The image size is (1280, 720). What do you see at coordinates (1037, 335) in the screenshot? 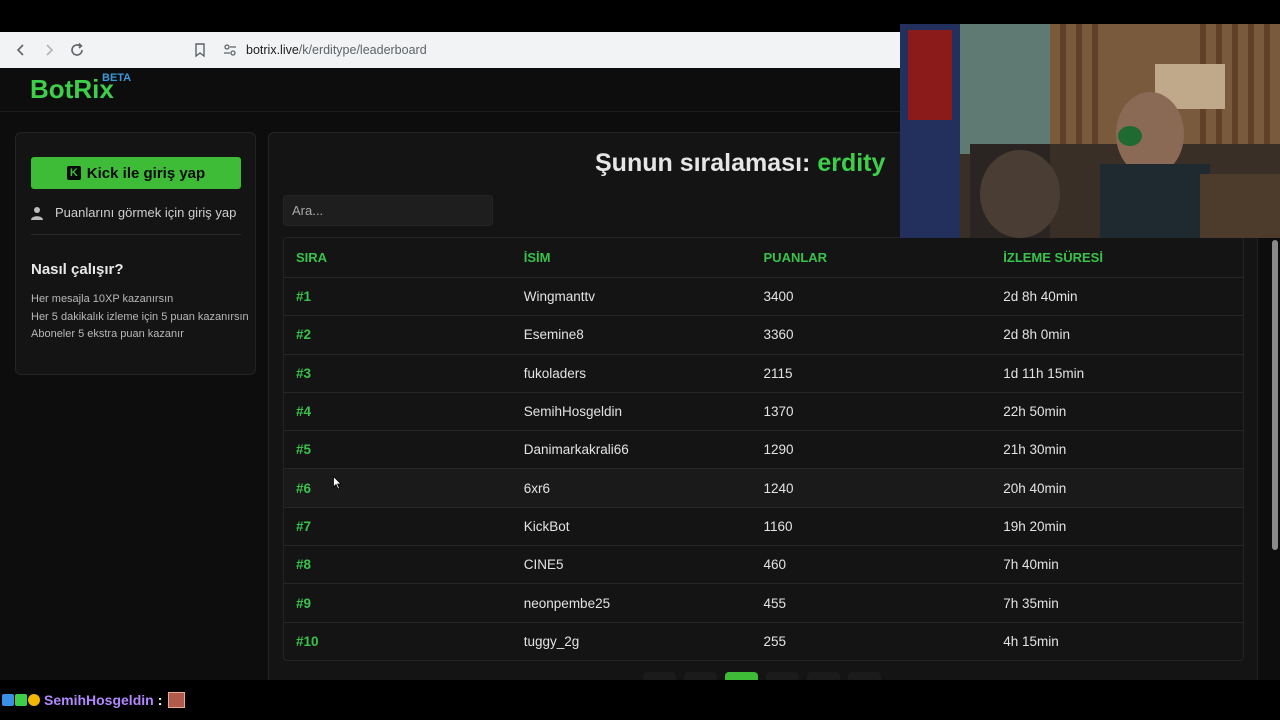
I see `row-watch-time: 2d 8h 0min` at bounding box center [1037, 335].